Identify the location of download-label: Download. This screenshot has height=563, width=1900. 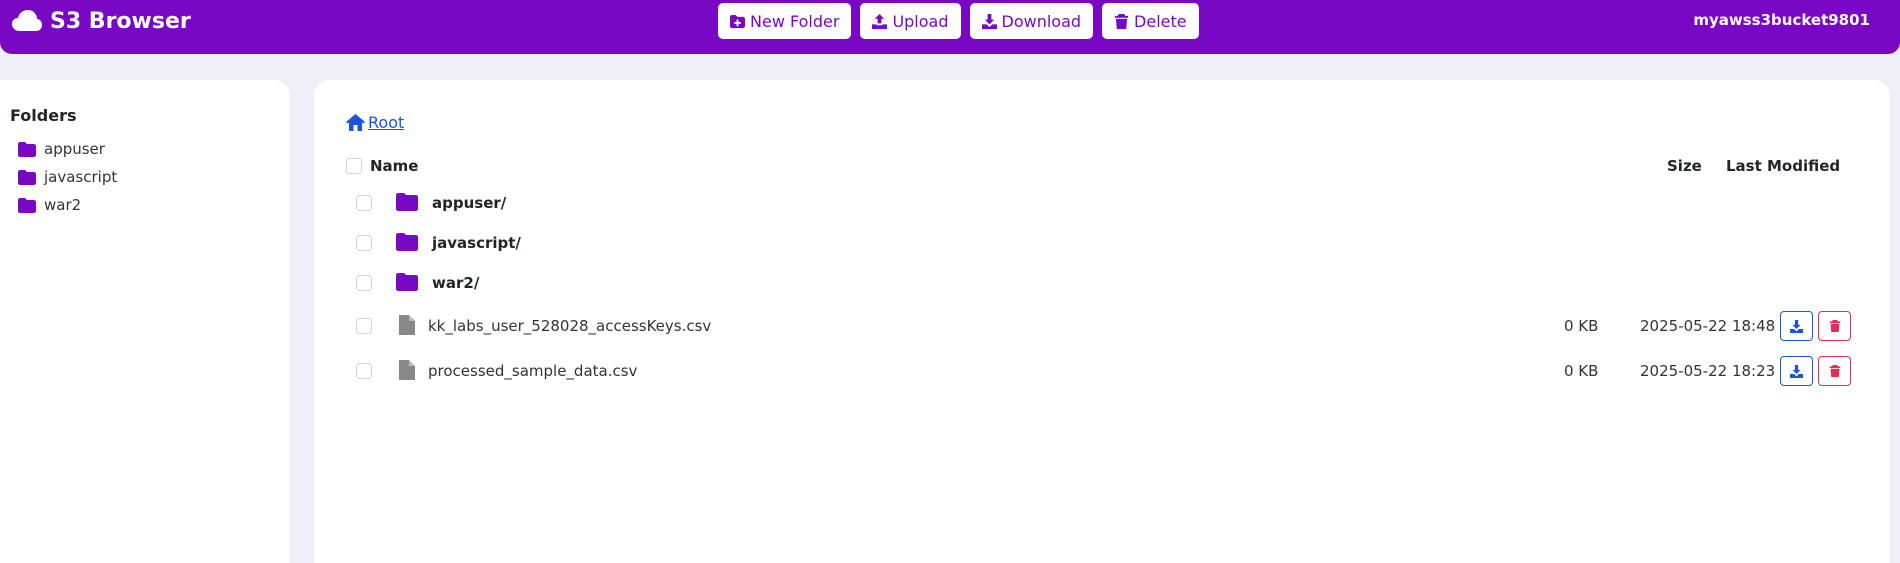
(1041, 21).